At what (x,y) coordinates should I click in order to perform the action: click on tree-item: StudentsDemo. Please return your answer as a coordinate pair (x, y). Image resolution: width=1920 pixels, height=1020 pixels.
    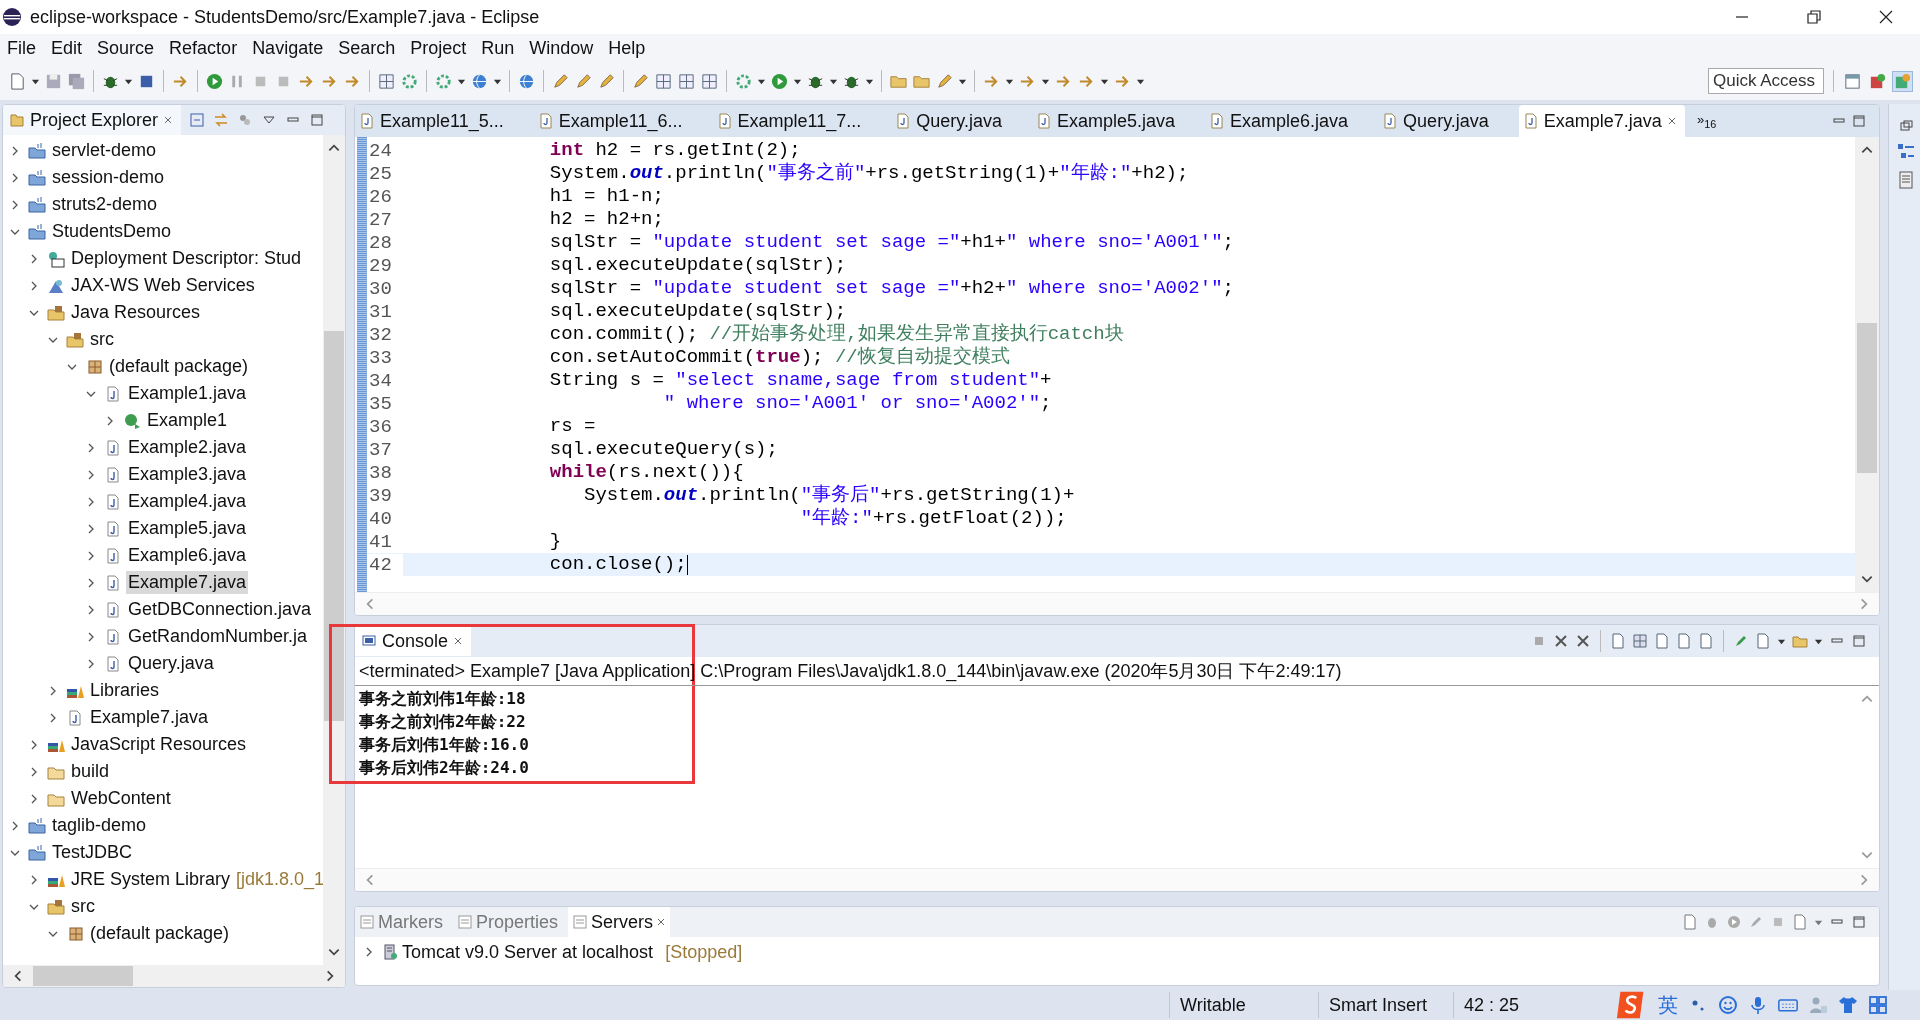
    Looking at the image, I should click on (112, 231).